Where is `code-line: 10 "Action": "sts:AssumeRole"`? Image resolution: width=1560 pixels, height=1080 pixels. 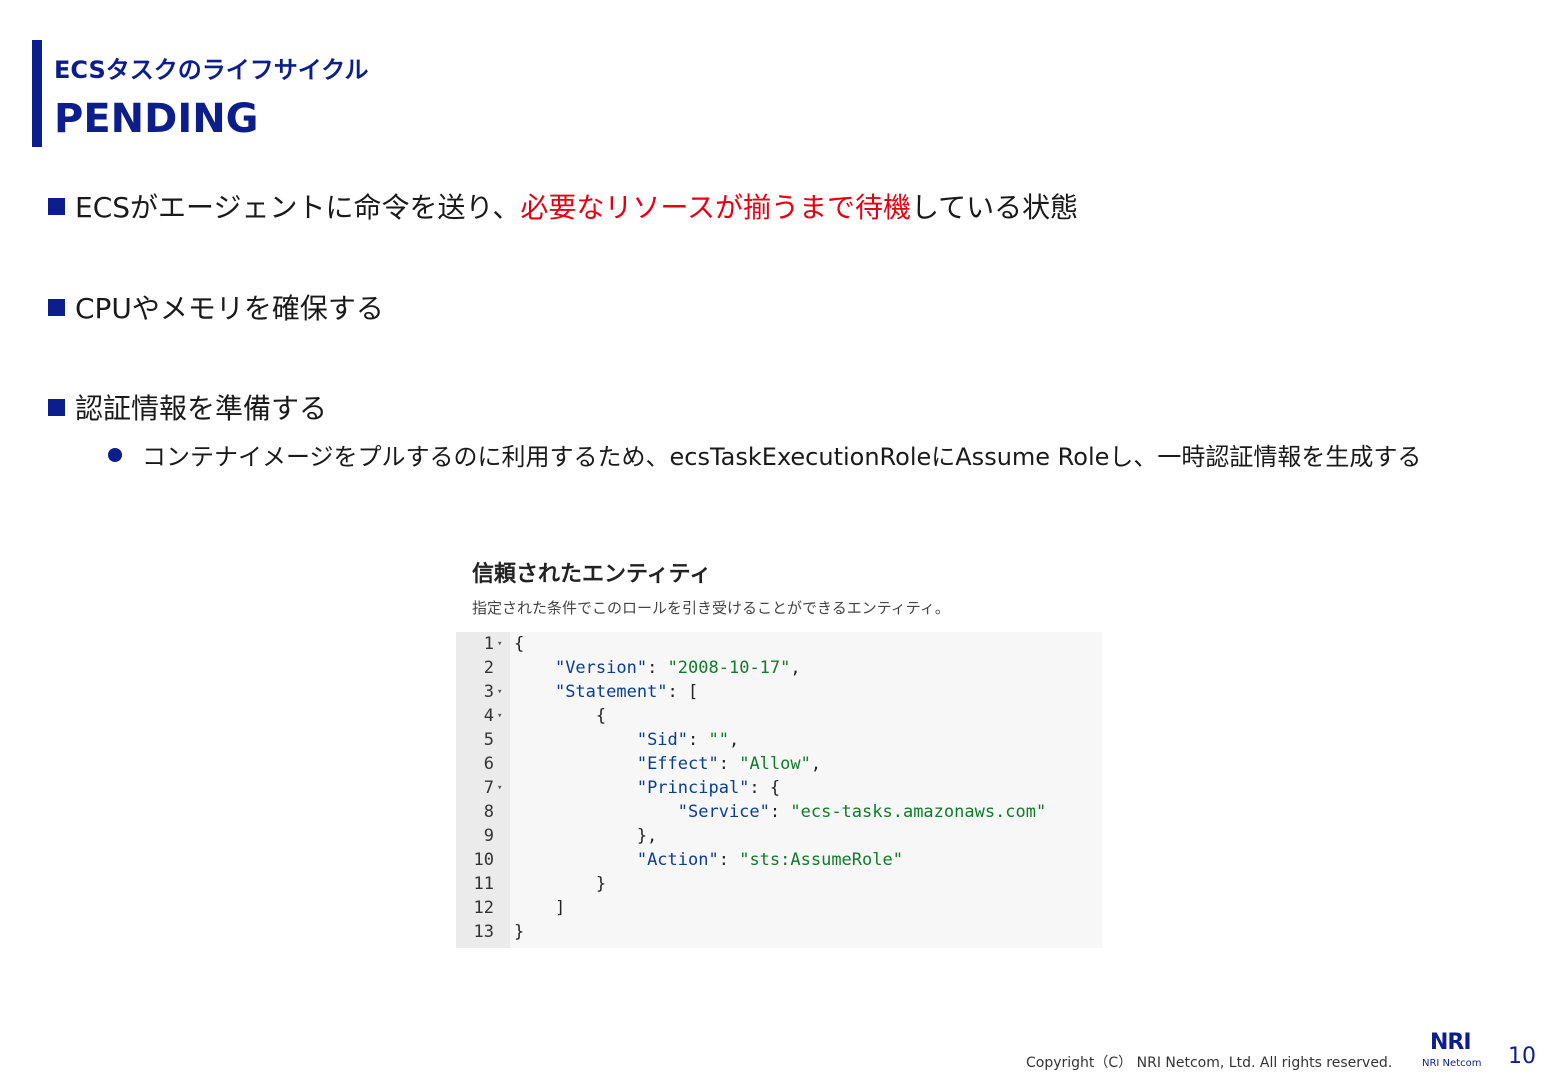 code-line: 10 "Action": "sts:AssumeRole" is located at coordinates (779, 860).